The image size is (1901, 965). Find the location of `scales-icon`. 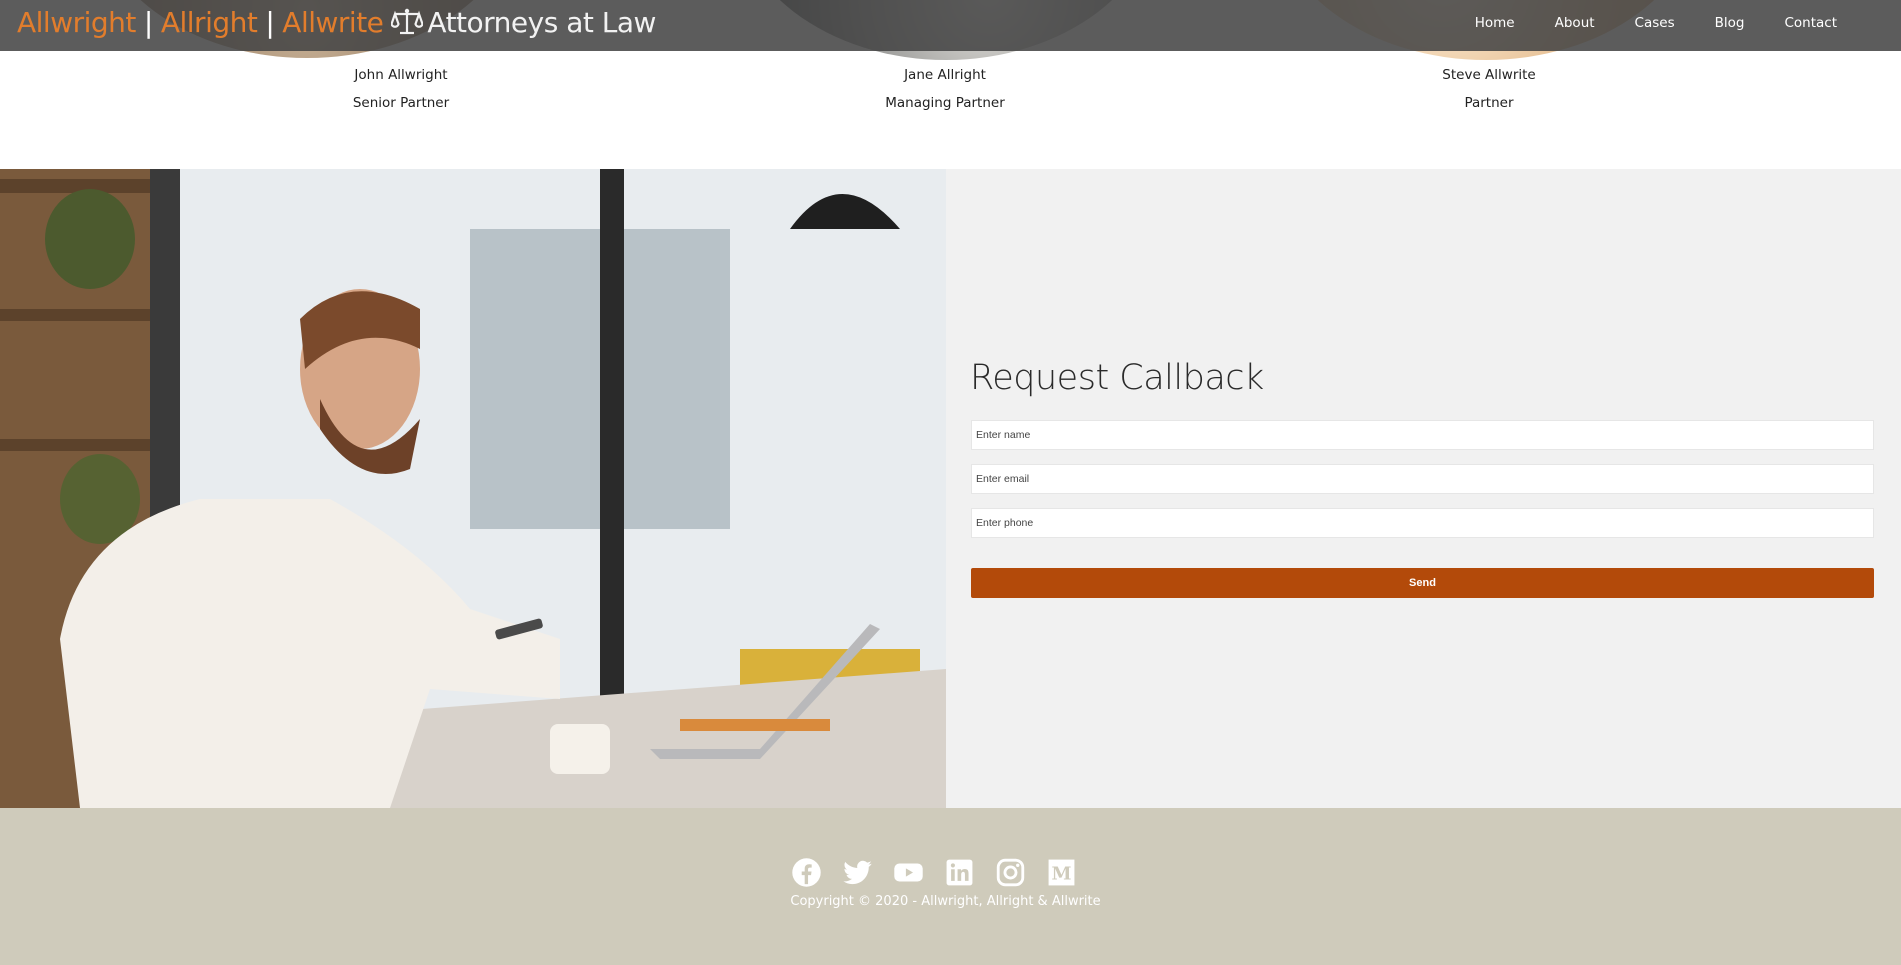

scales-icon is located at coordinates (407, 27).